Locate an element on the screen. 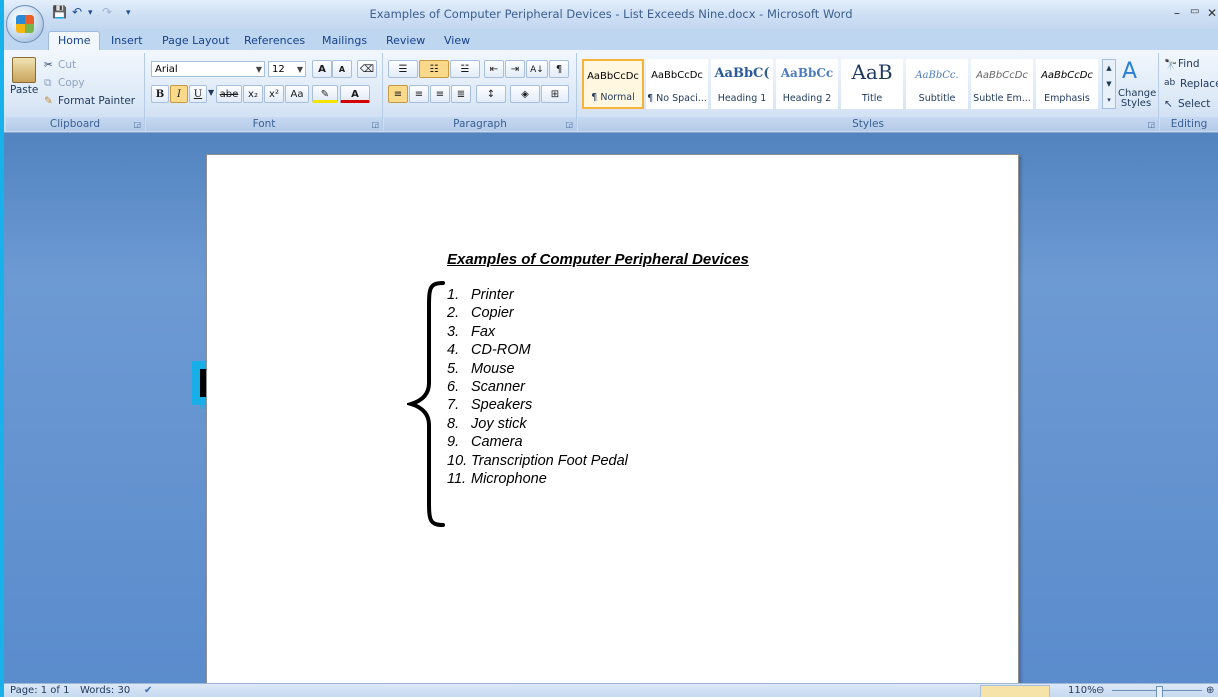 This screenshot has width=1218, height=697. justify-icon: ≣ is located at coordinates (461, 94).